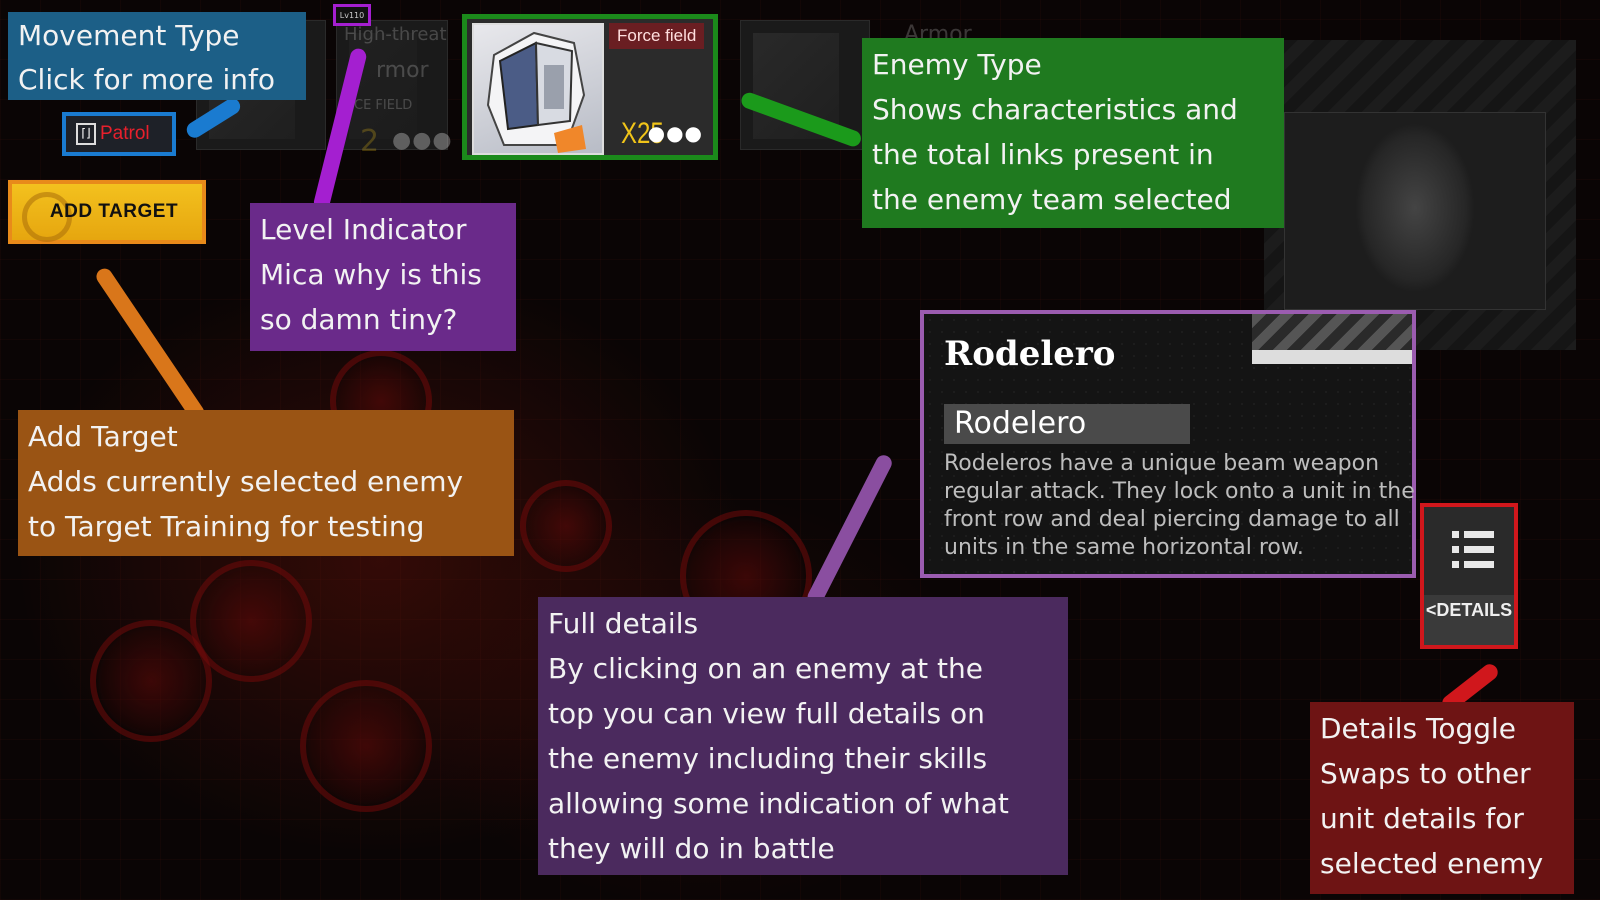 This screenshot has height=900, width=1600. What do you see at coordinates (86, 134) in the screenshot?
I see `movement-type-icon: ⌈⌋` at bounding box center [86, 134].